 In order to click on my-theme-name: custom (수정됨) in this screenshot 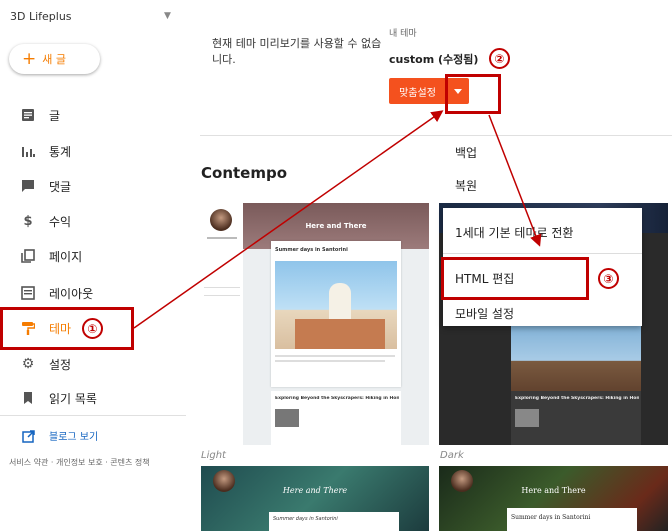, I will do `click(434, 59)`.